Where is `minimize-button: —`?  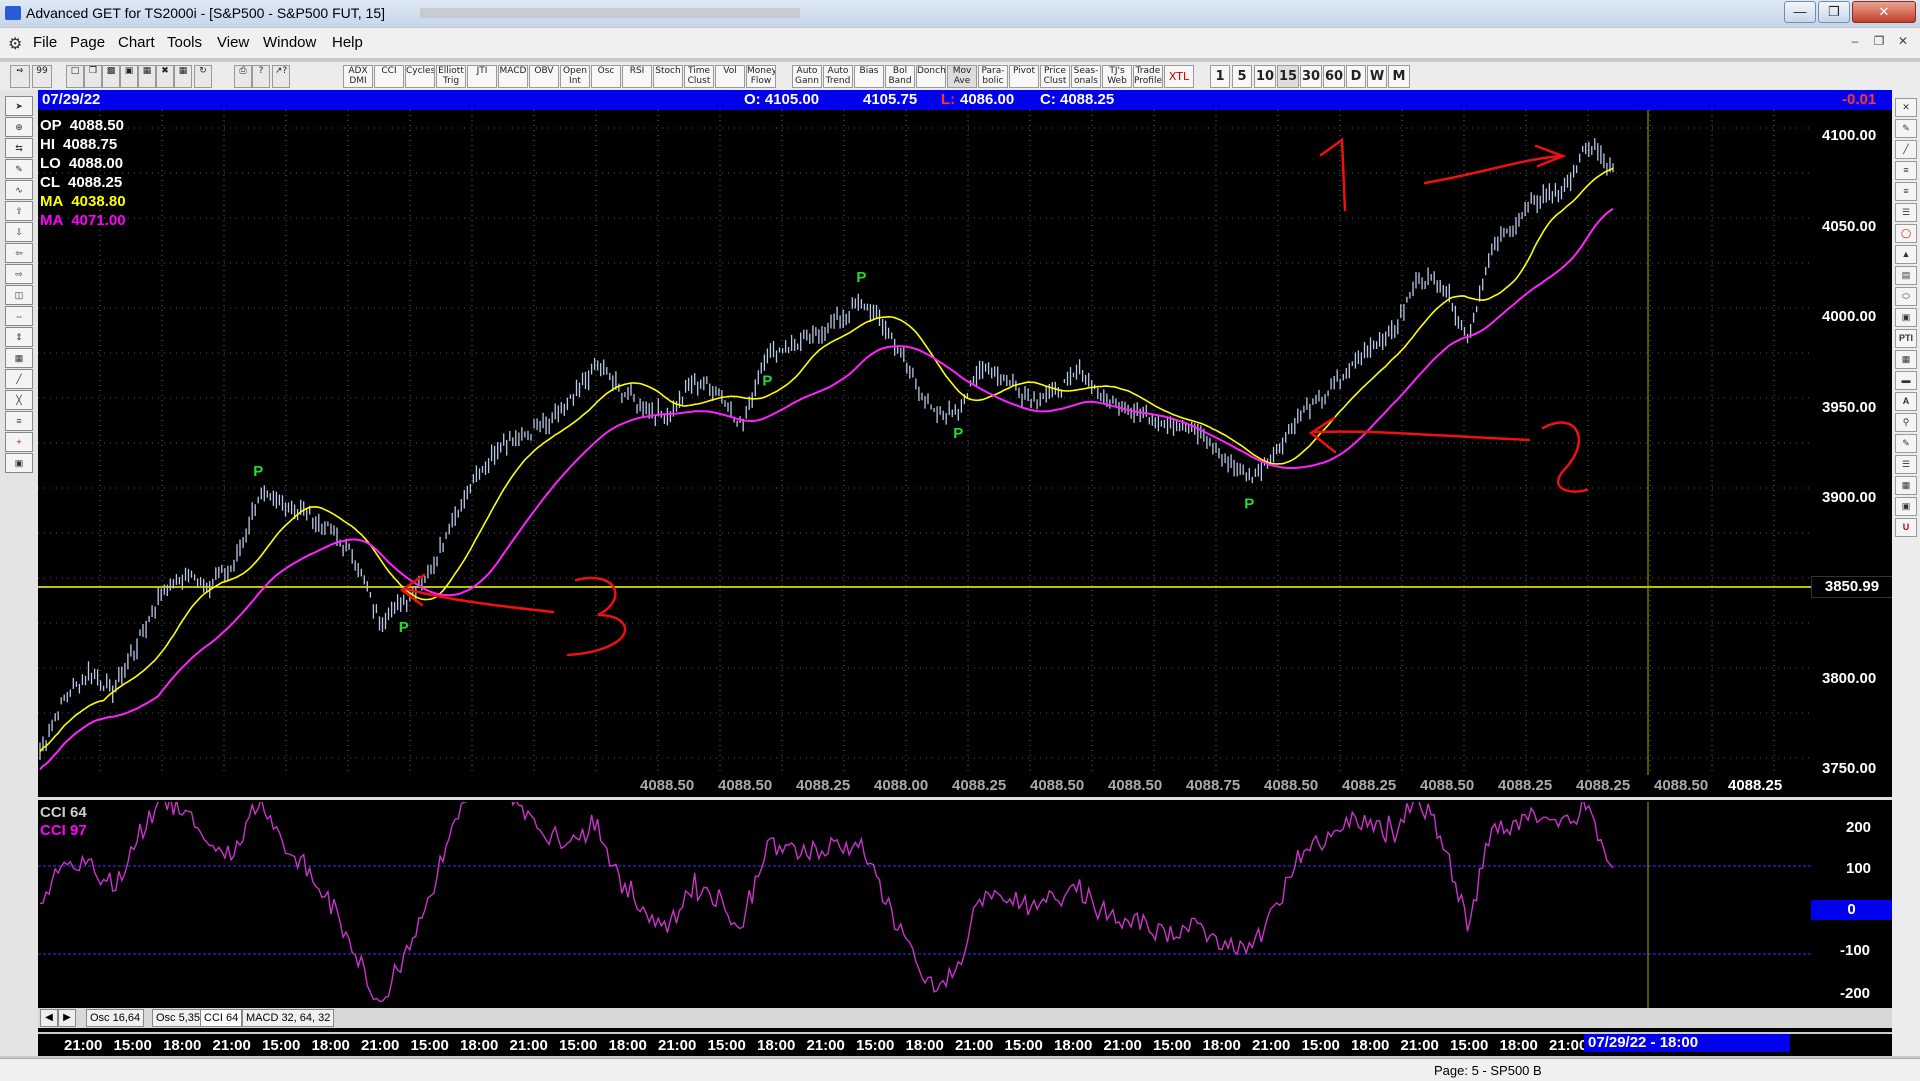 minimize-button: — is located at coordinates (1800, 12).